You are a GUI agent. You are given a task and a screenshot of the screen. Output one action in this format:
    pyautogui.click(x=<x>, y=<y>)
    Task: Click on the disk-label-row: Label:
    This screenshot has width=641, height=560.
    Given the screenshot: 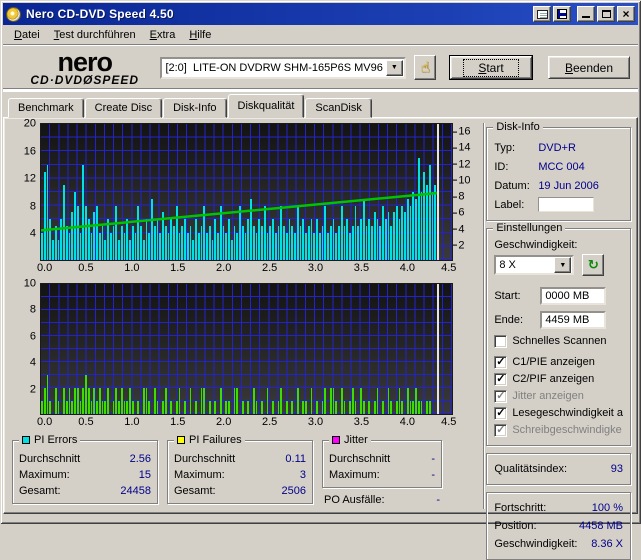 What is the action you would take?
    pyautogui.click(x=558, y=204)
    